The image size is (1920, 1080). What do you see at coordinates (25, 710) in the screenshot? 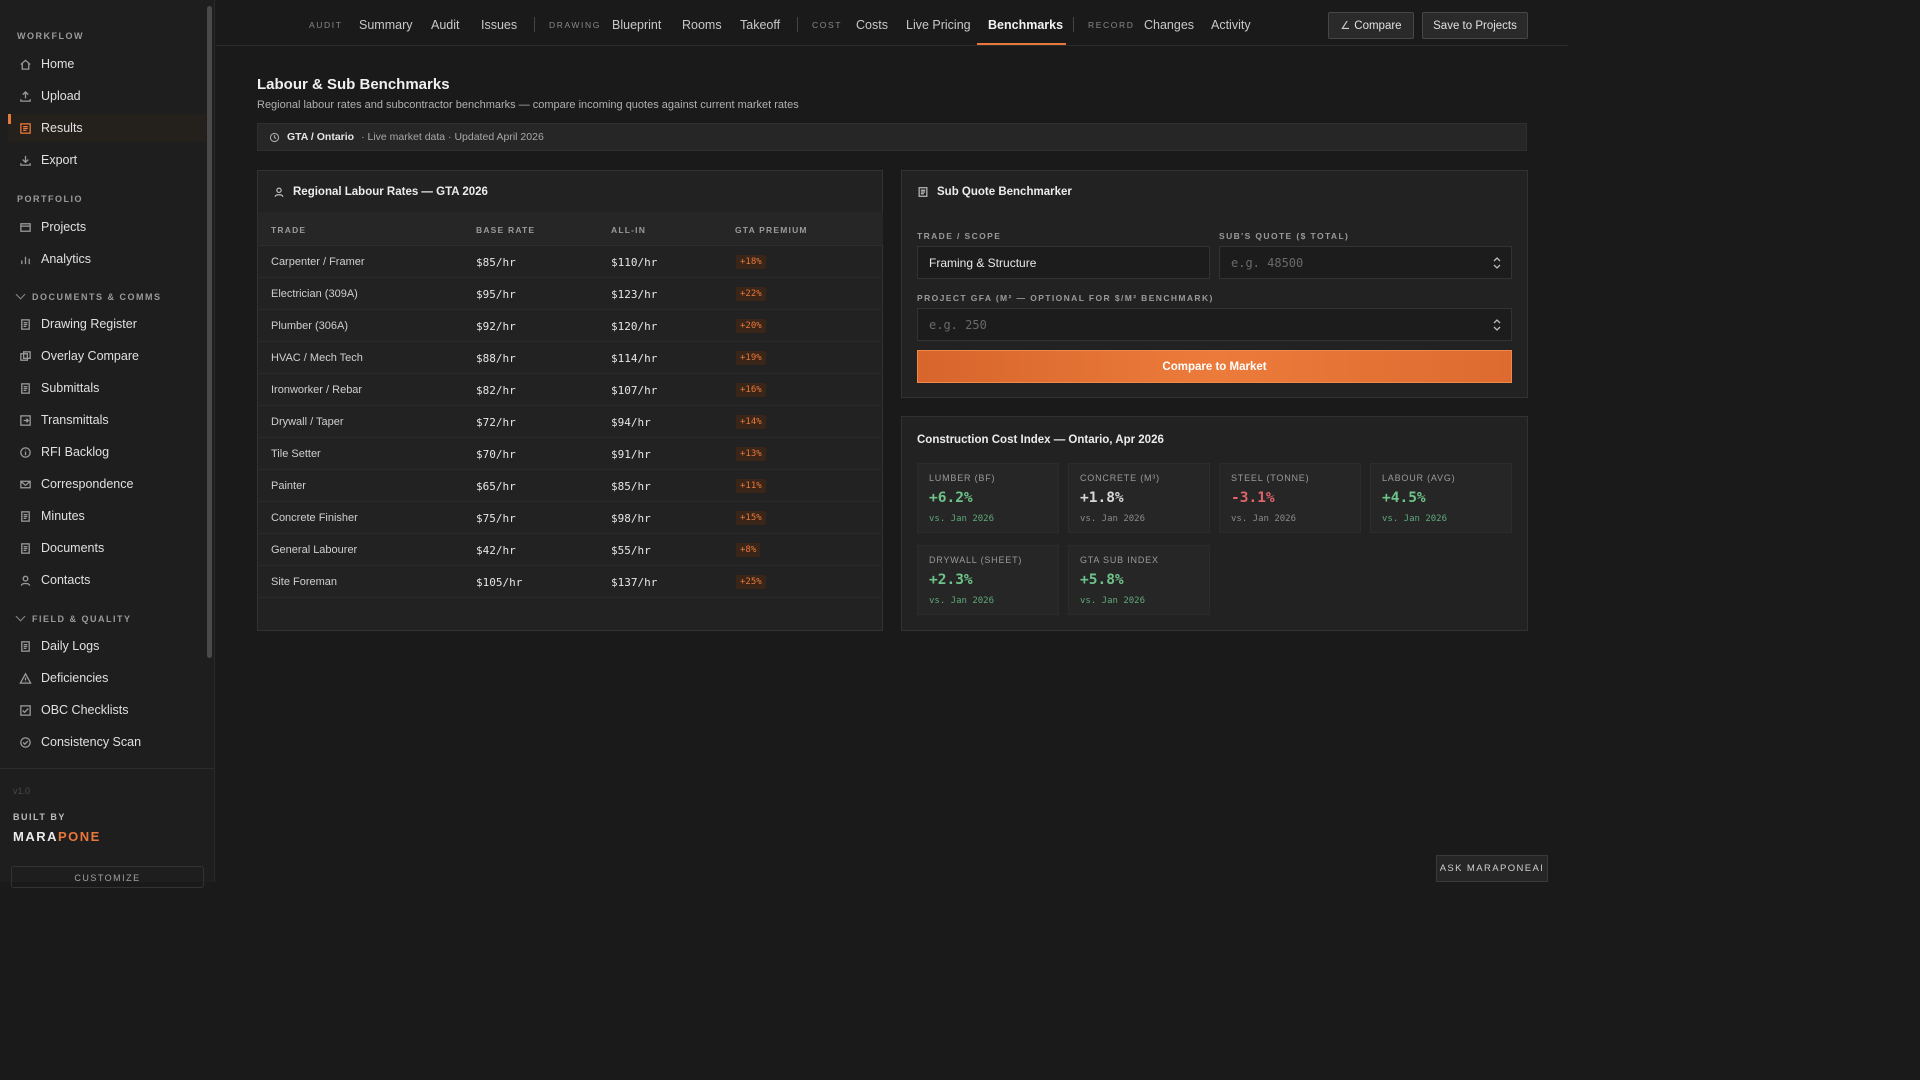
I see `checklist-icon` at bounding box center [25, 710].